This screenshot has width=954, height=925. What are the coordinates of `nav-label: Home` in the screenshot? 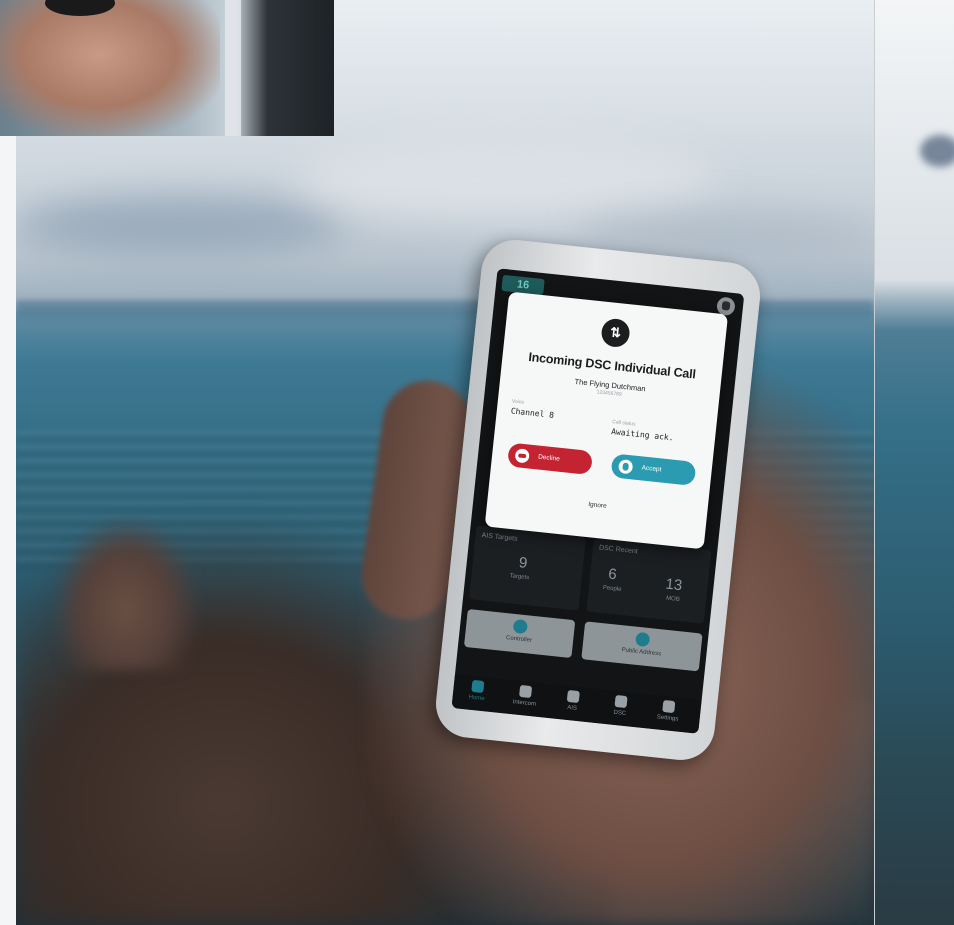 It's located at (476, 698).